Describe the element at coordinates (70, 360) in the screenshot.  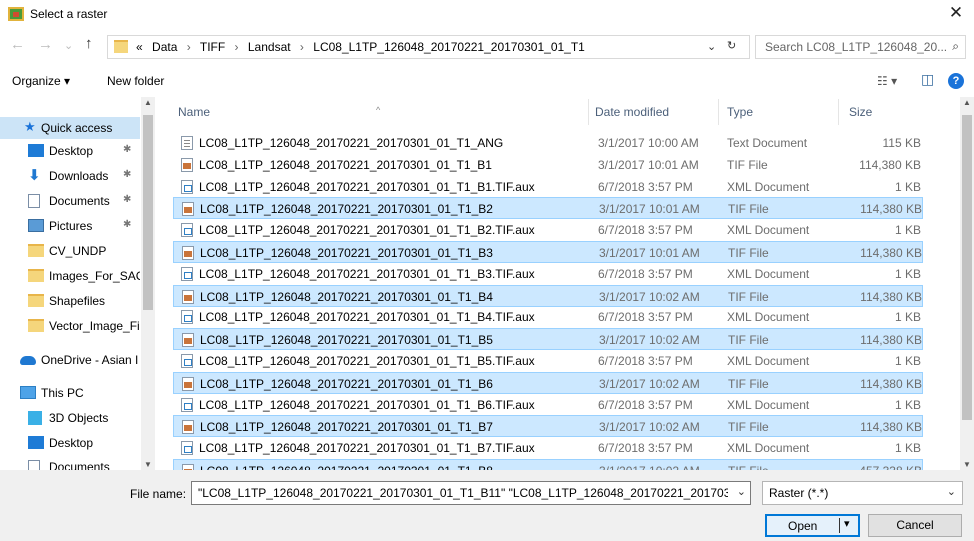
I see `sidebar-item-onedrive: OneDrive - Asian I` at that location.